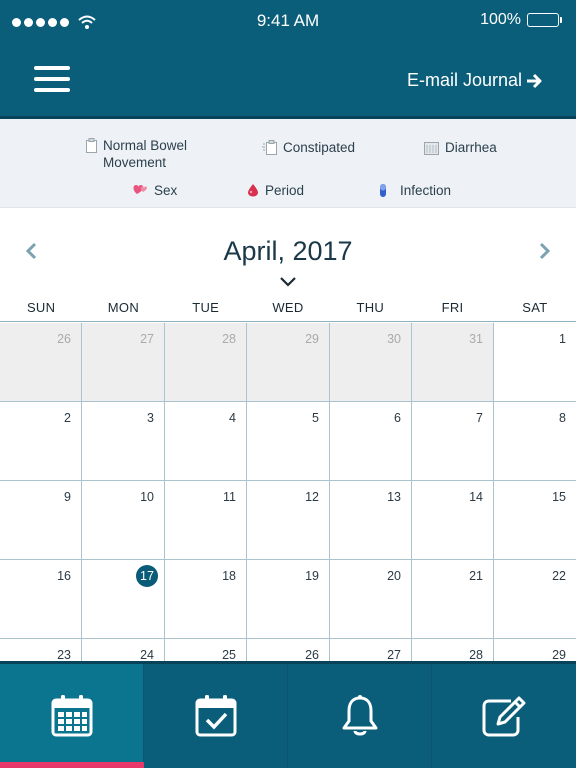  Describe the element at coordinates (216, 716) in the screenshot. I see `tab-checklist` at that location.